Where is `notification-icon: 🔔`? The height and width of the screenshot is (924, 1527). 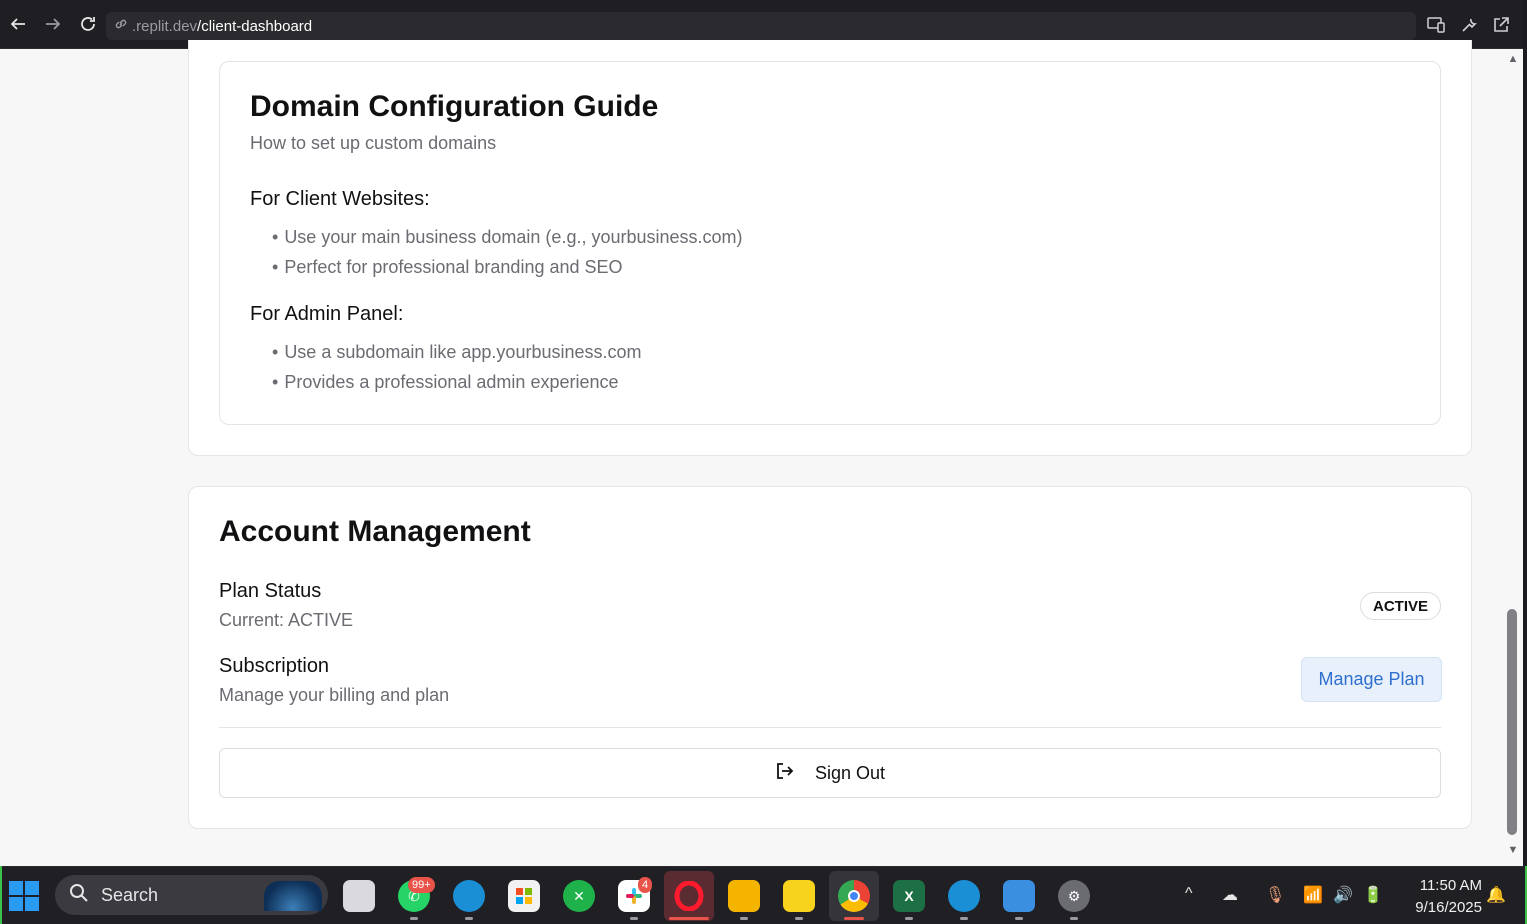
notification-icon: 🔔 is located at coordinates (1496, 895).